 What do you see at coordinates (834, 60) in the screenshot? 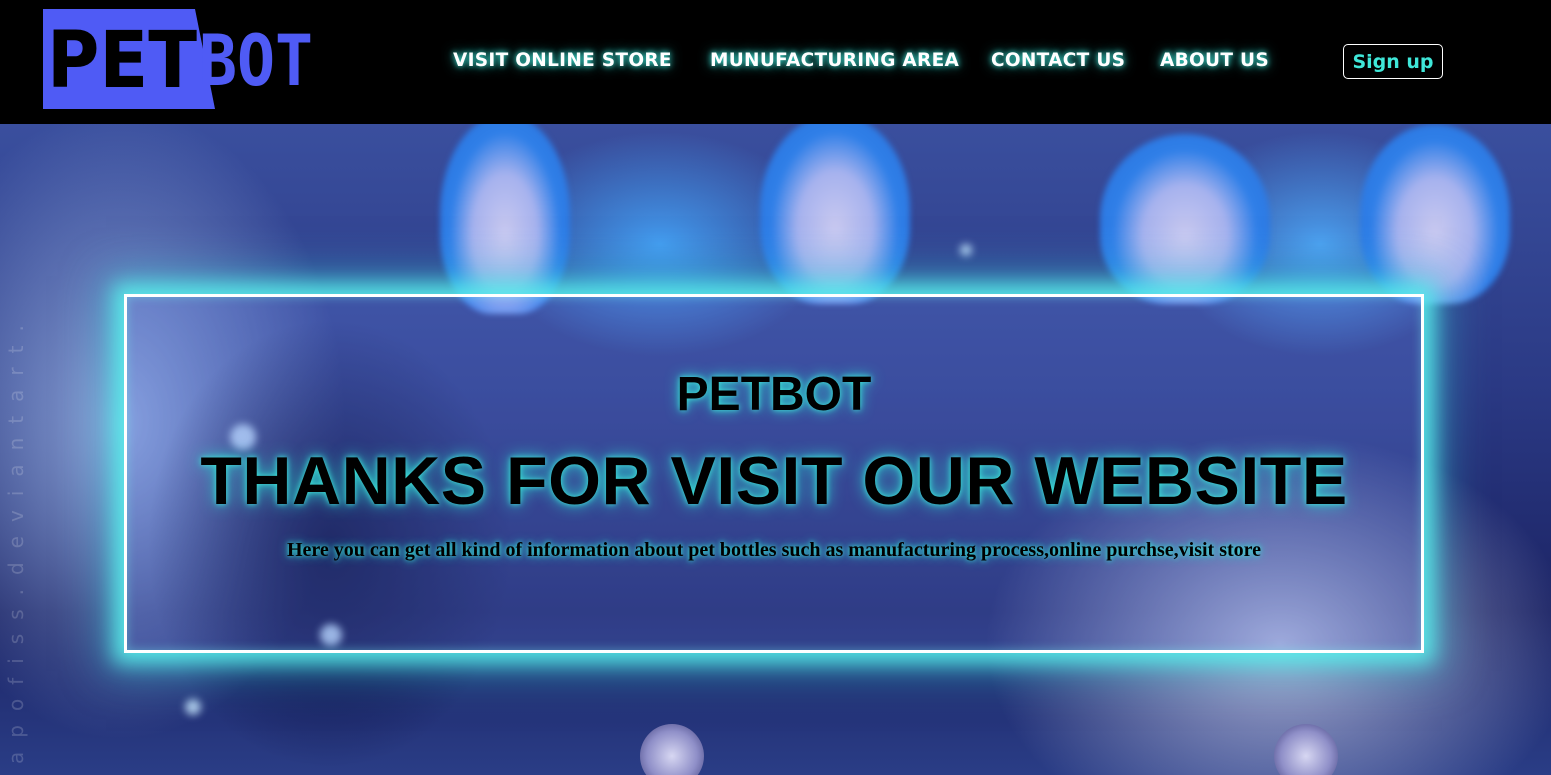
I see `nav-manufacturing-area: MUNUFACTURING AREA` at bounding box center [834, 60].